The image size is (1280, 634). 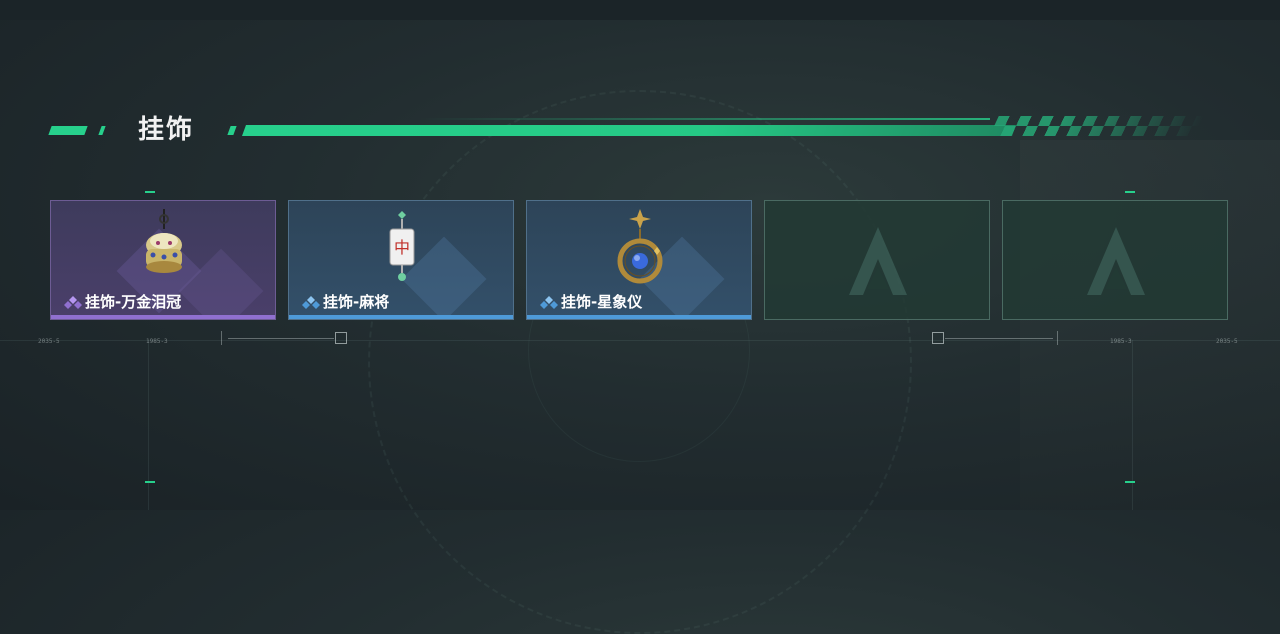 I want to click on header-checker-pattern, so click(x=1097, y=126).